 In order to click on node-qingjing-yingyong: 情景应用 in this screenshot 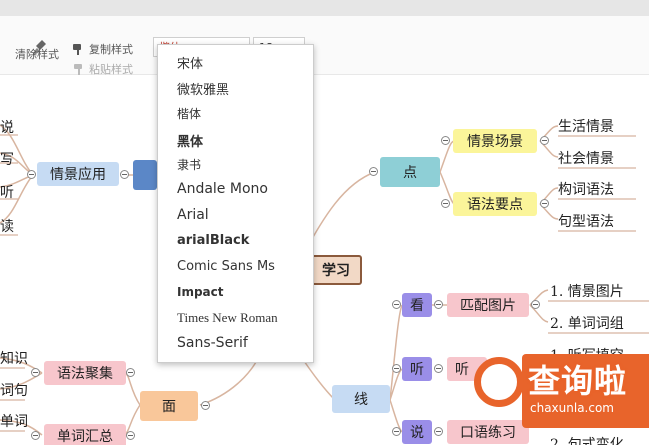, I will do `click(78, 174)`.